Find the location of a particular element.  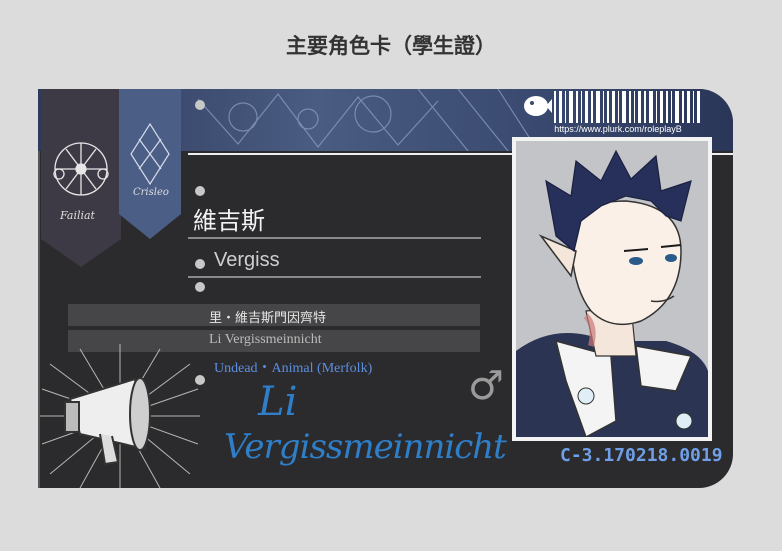

full-name-zh-row: 里・維吉斯門因齊特 is located at coordinates (274, 315).